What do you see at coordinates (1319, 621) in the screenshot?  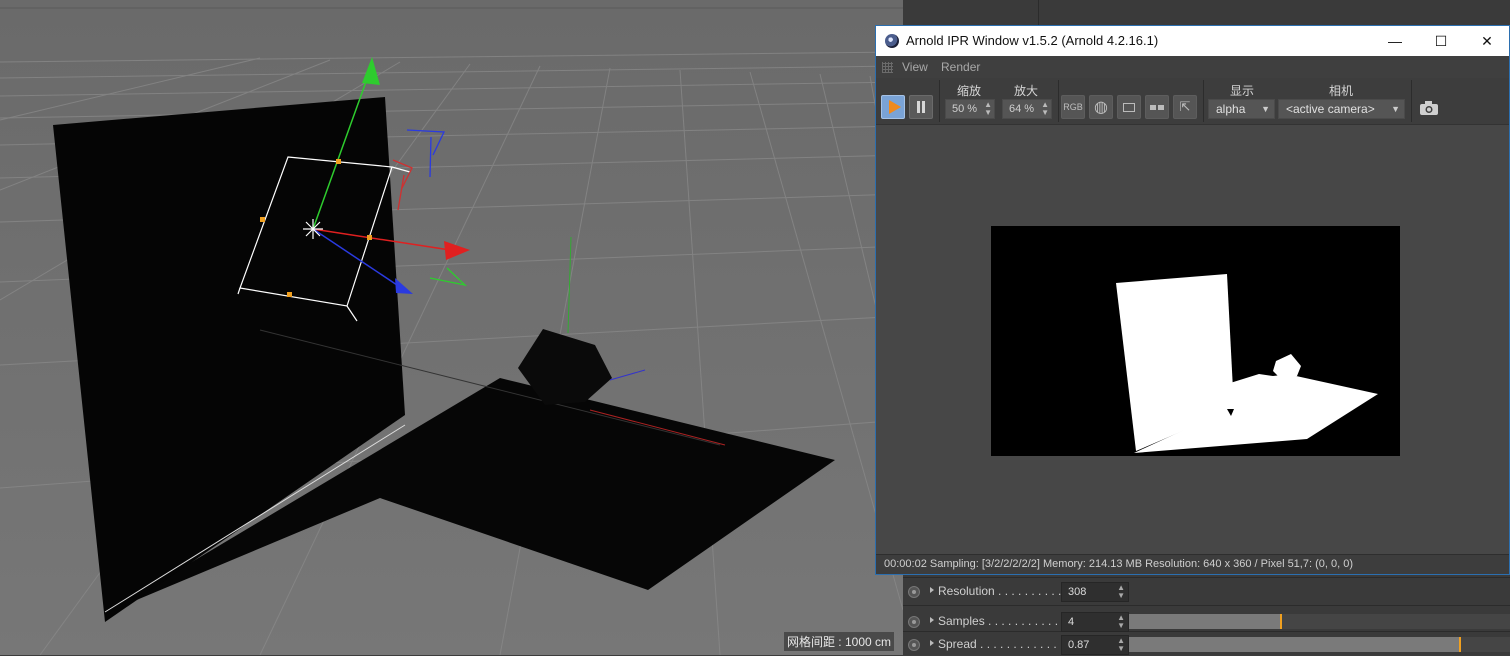 I see `samples-slider` at bounding box center [1319, 621].